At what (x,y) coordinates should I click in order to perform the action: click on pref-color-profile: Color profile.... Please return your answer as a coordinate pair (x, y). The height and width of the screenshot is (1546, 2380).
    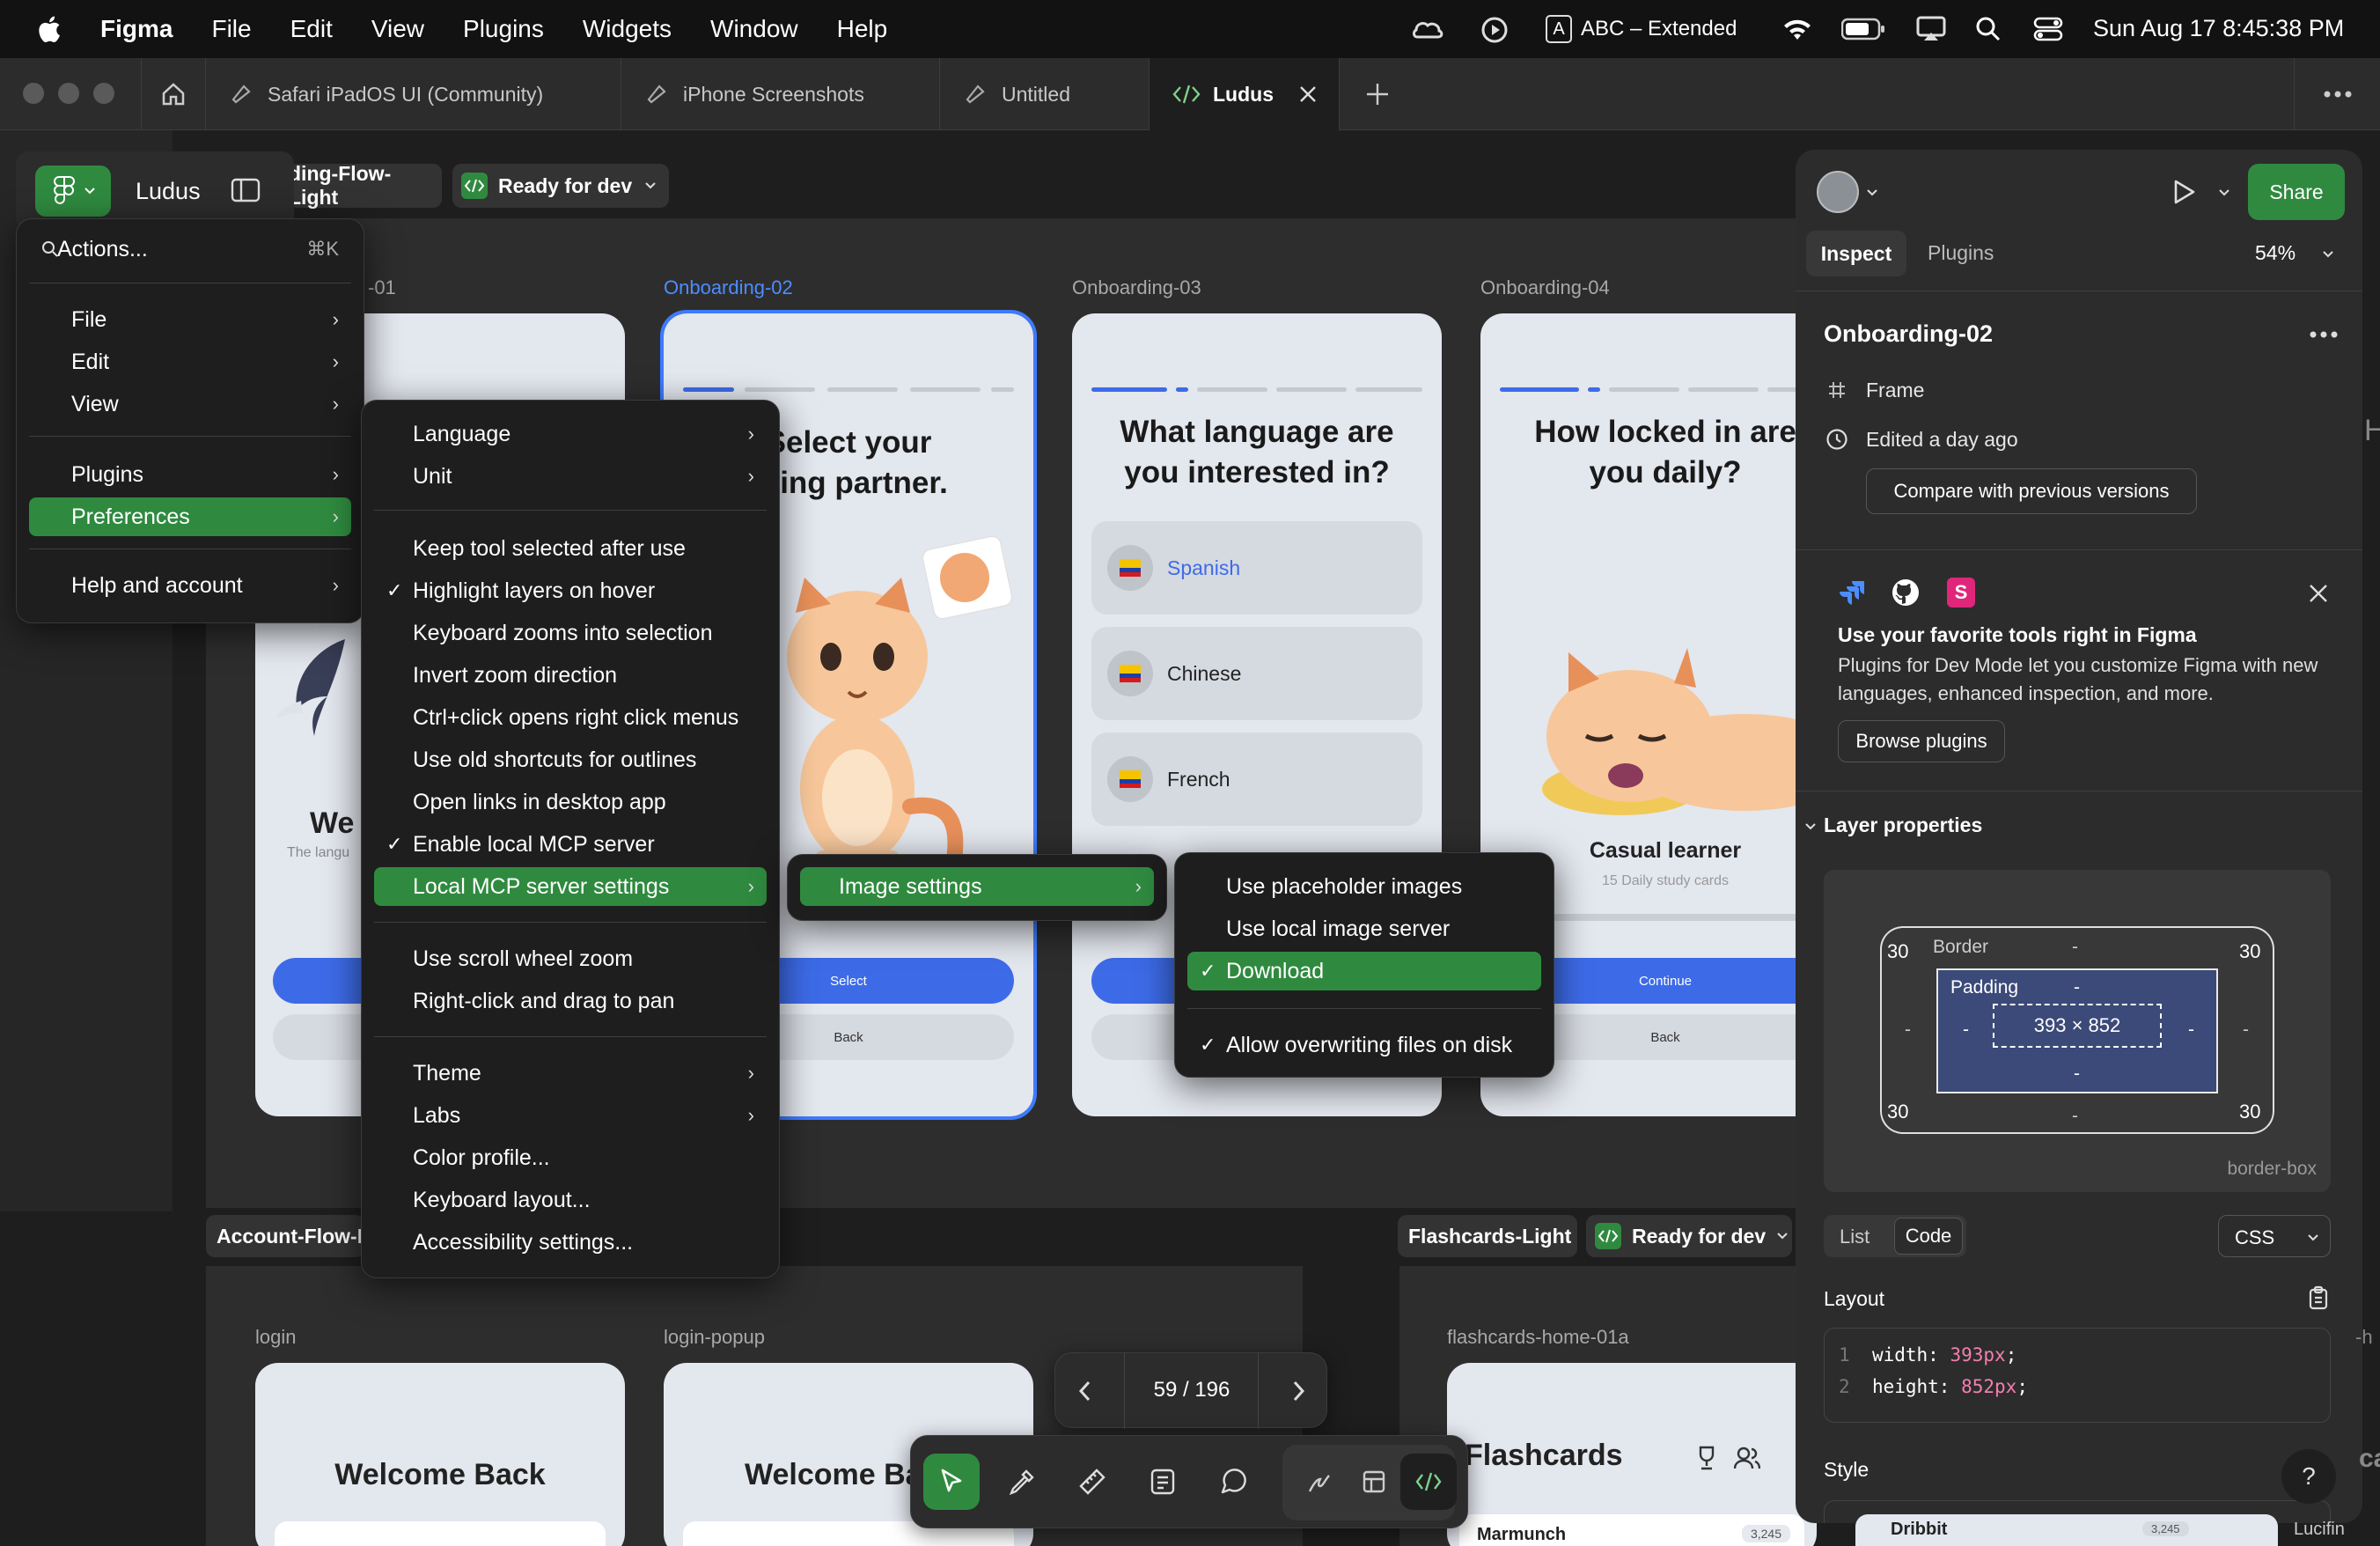
    Looking at the image, I should click on (570, 1157).